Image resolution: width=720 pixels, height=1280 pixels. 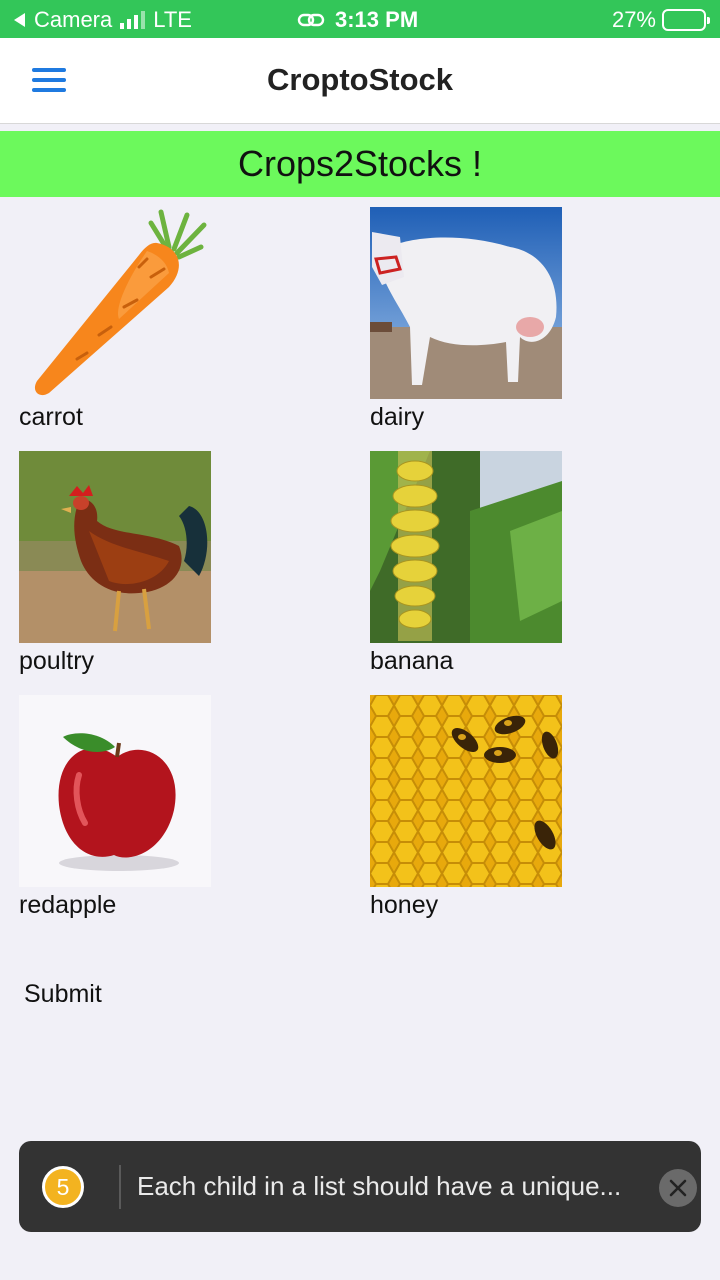 I want to click on signal-icon, so click(x=133, y=20).